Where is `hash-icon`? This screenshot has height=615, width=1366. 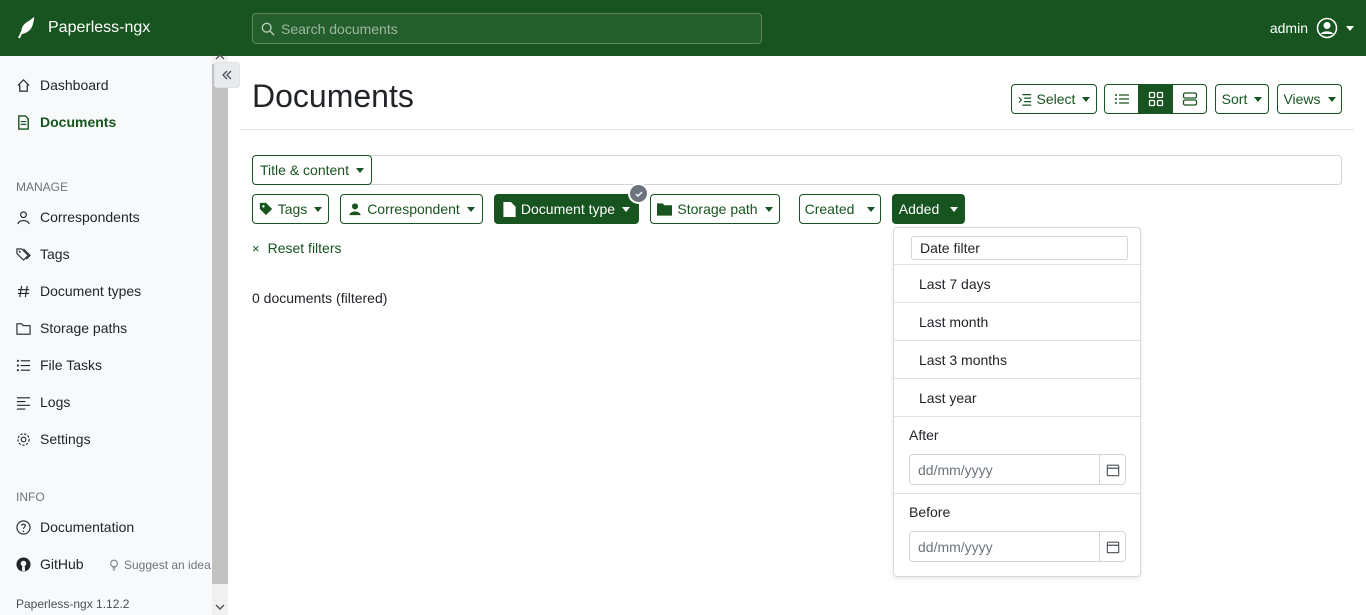
hash-icon is located at coordinates (23, 291).